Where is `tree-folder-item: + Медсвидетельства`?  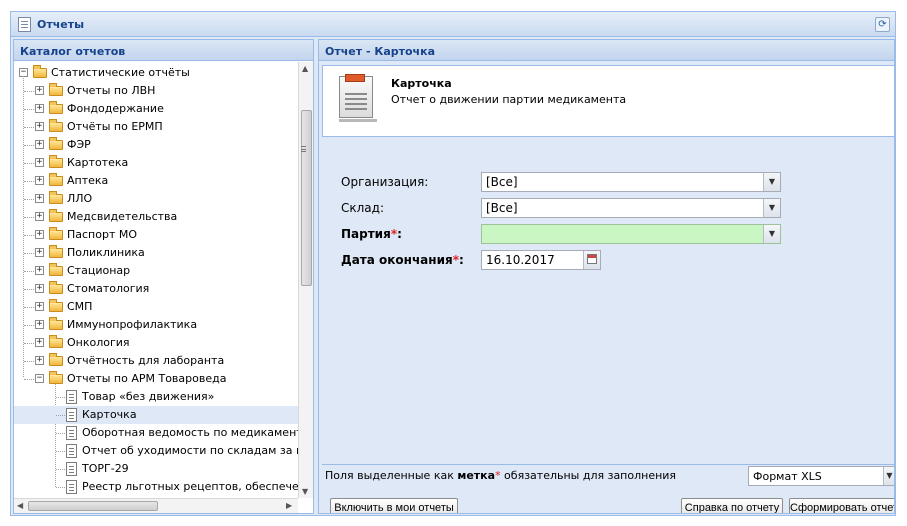
tree-folder-item: + Медсвидетельства is located at coordinates (156, 217).